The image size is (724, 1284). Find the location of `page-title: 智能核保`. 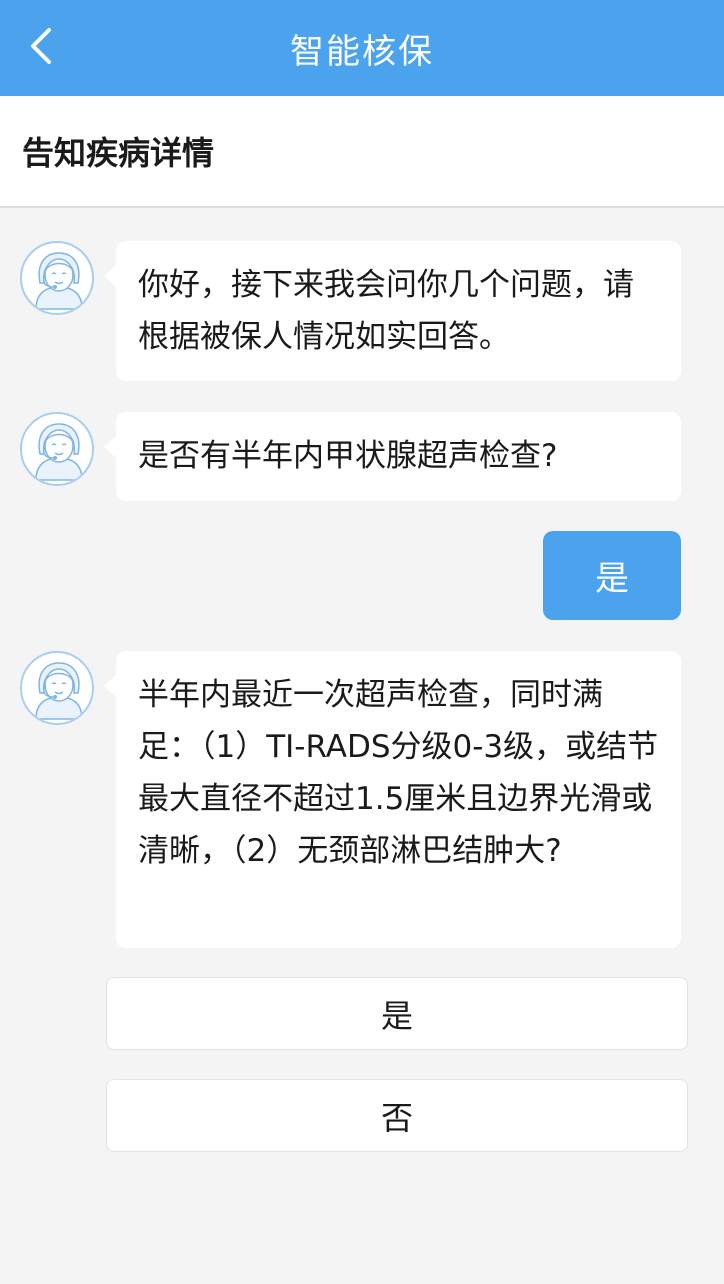

page-title: 智能核保 is located at coordinates (362, 51).